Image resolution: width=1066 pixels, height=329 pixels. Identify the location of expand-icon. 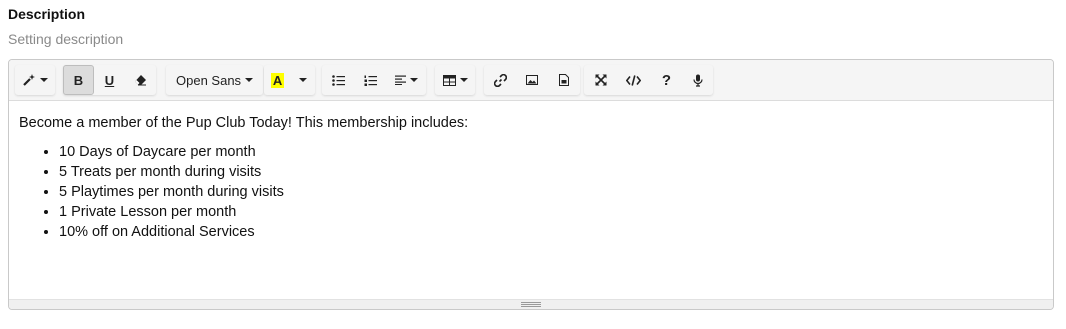
(600, 80).